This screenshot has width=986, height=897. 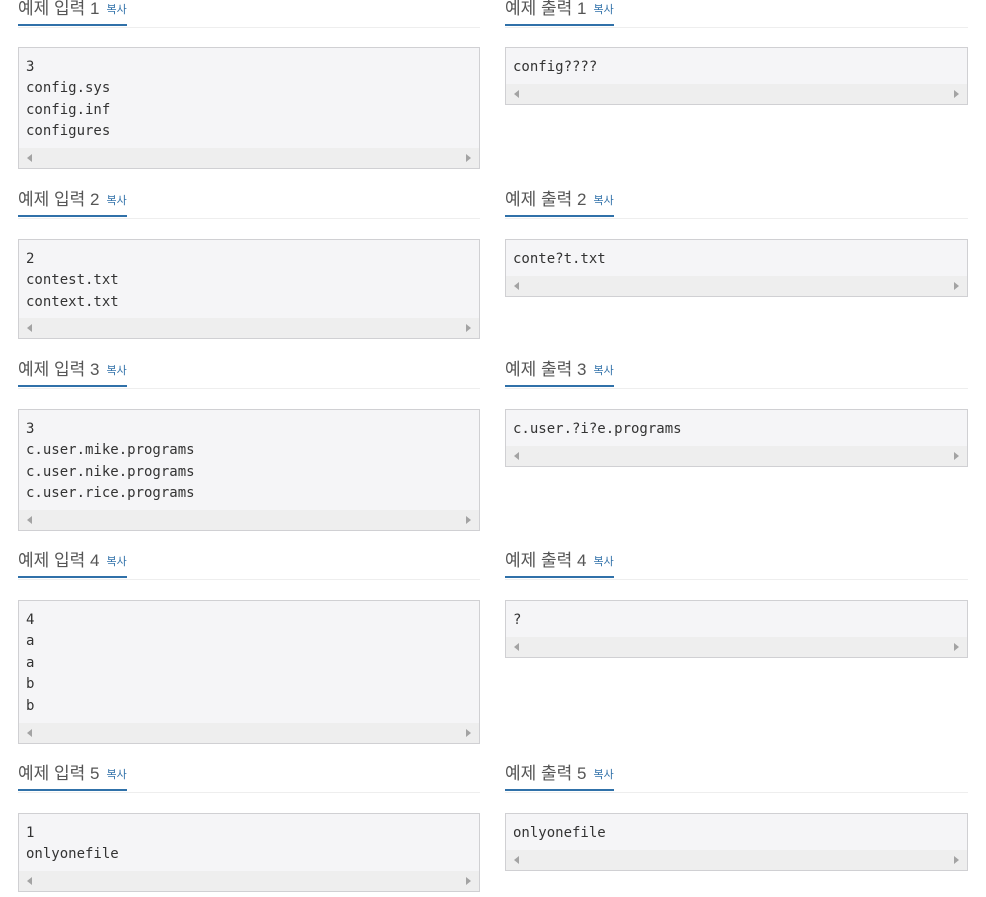 I want to click on sample-output-2-header: 예제 출력 2 복사, so click(x=736, y=205).